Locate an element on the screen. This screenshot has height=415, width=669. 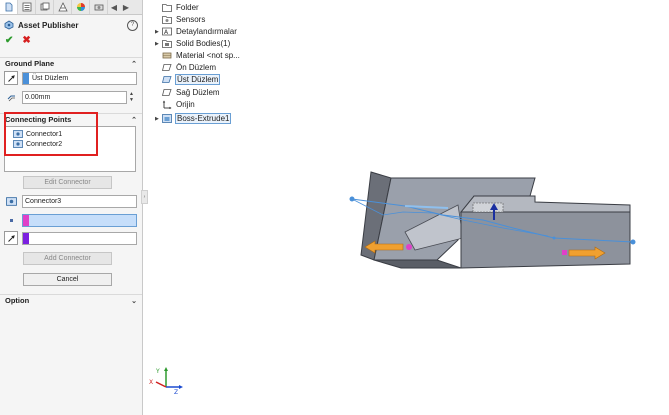
configuration-icon is located at coordinates (44, 6).